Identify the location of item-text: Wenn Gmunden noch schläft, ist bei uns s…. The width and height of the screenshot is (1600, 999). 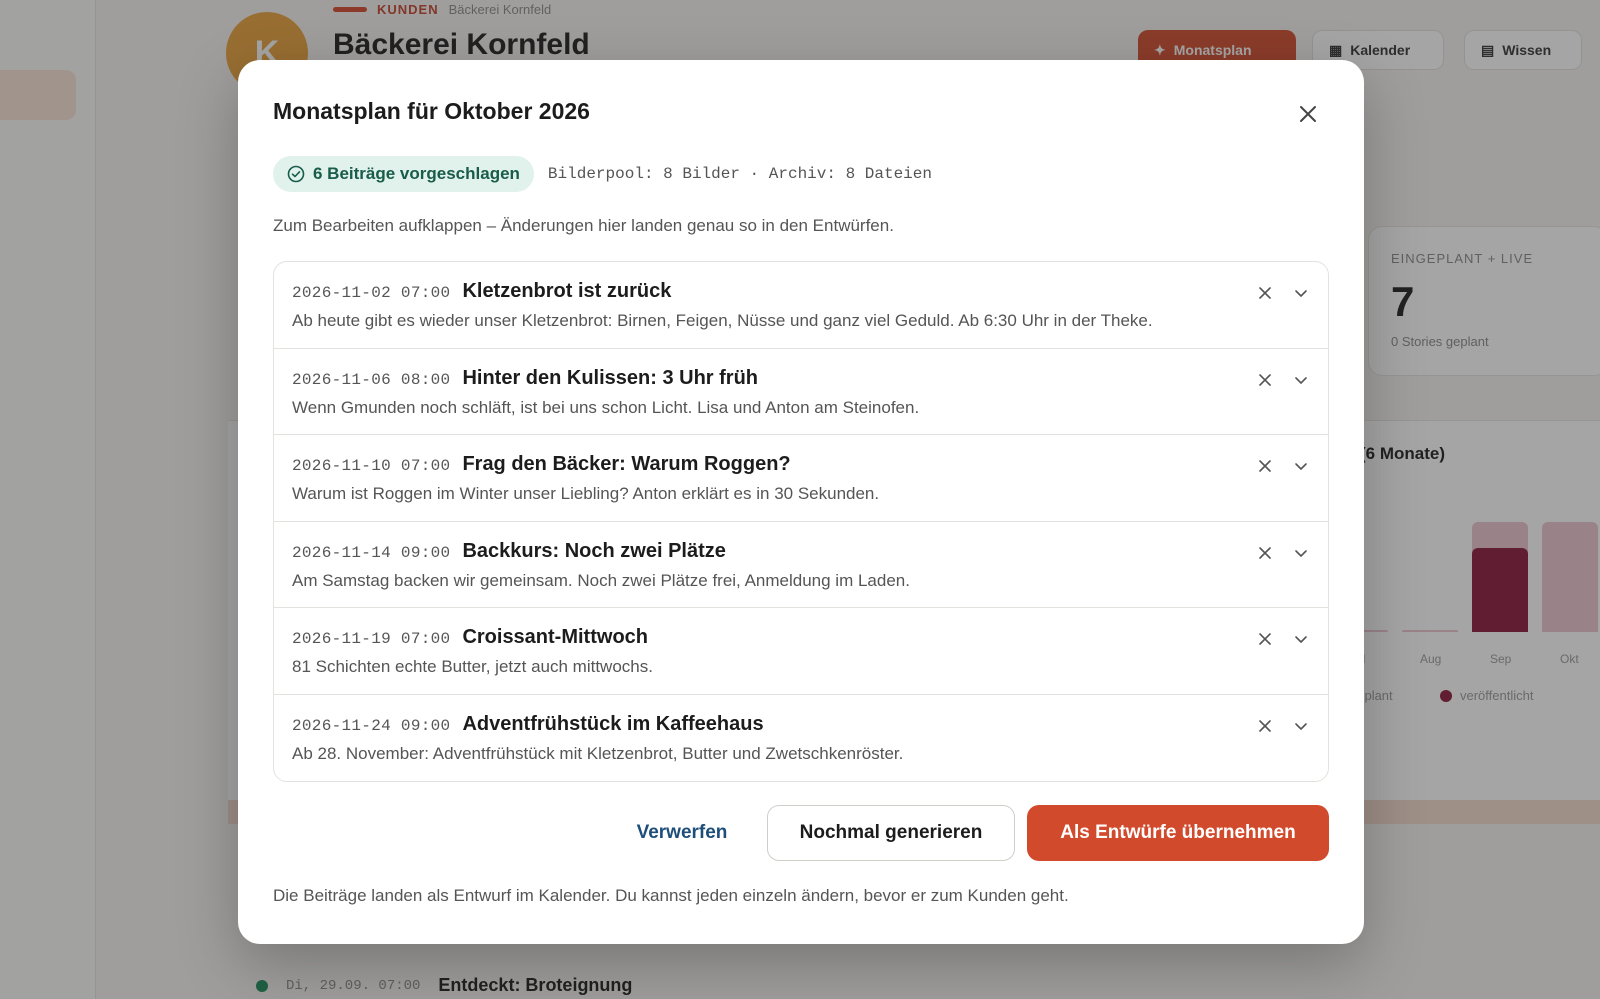
(606, 407).